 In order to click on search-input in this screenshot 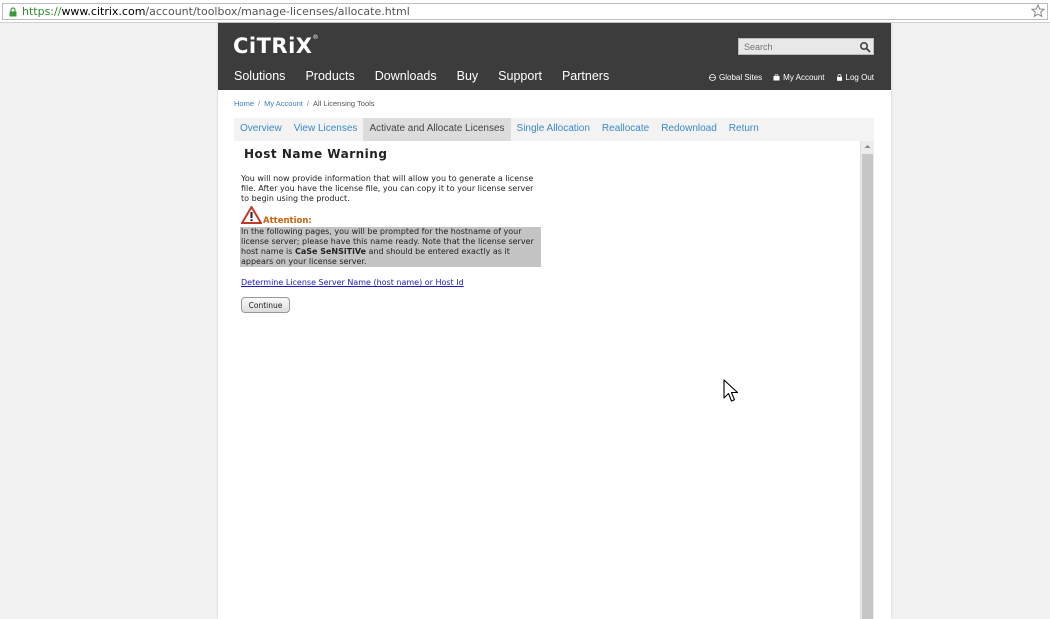, I will do `click(797, 46)`.